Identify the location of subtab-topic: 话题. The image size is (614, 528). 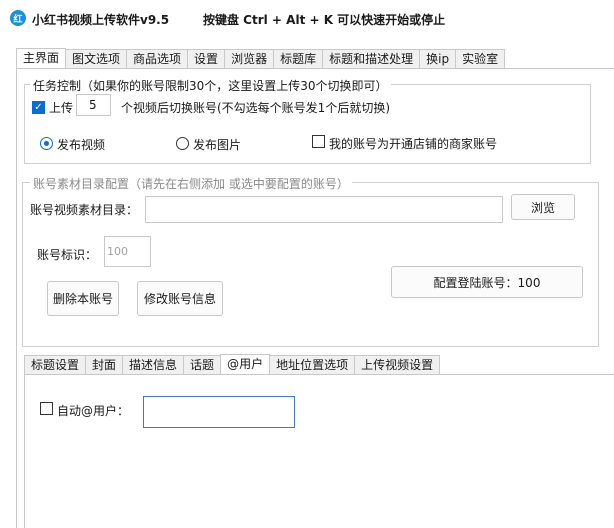
(202, 365).